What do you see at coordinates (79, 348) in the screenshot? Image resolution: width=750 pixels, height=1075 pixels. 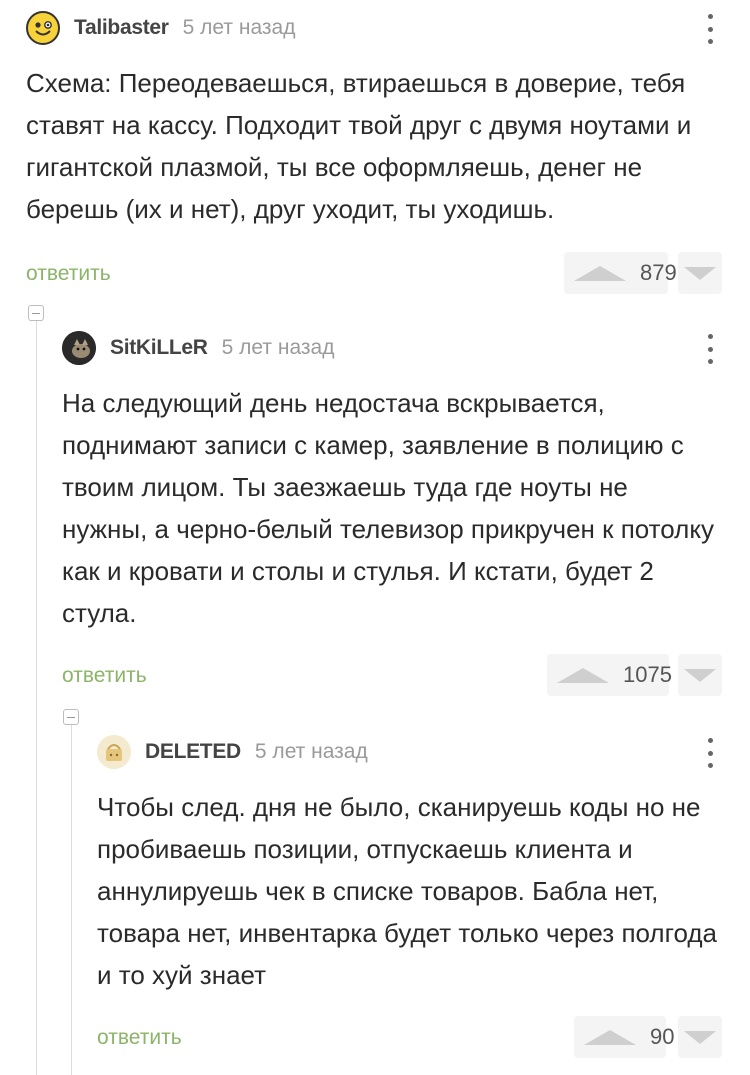 I see `cat-photo-icon` at bounding box center [79, 348].